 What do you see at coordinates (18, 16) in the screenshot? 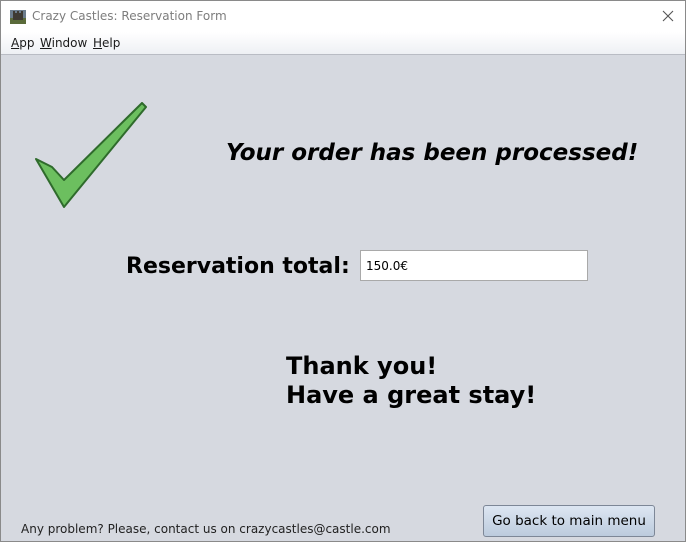
I see `castle-icon` at bounding box center [18, 16].